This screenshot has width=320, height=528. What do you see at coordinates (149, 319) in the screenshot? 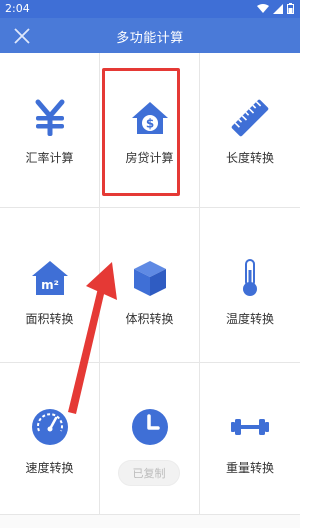
I see `tile-label: 体积转换` at bounding box center [149, 319].